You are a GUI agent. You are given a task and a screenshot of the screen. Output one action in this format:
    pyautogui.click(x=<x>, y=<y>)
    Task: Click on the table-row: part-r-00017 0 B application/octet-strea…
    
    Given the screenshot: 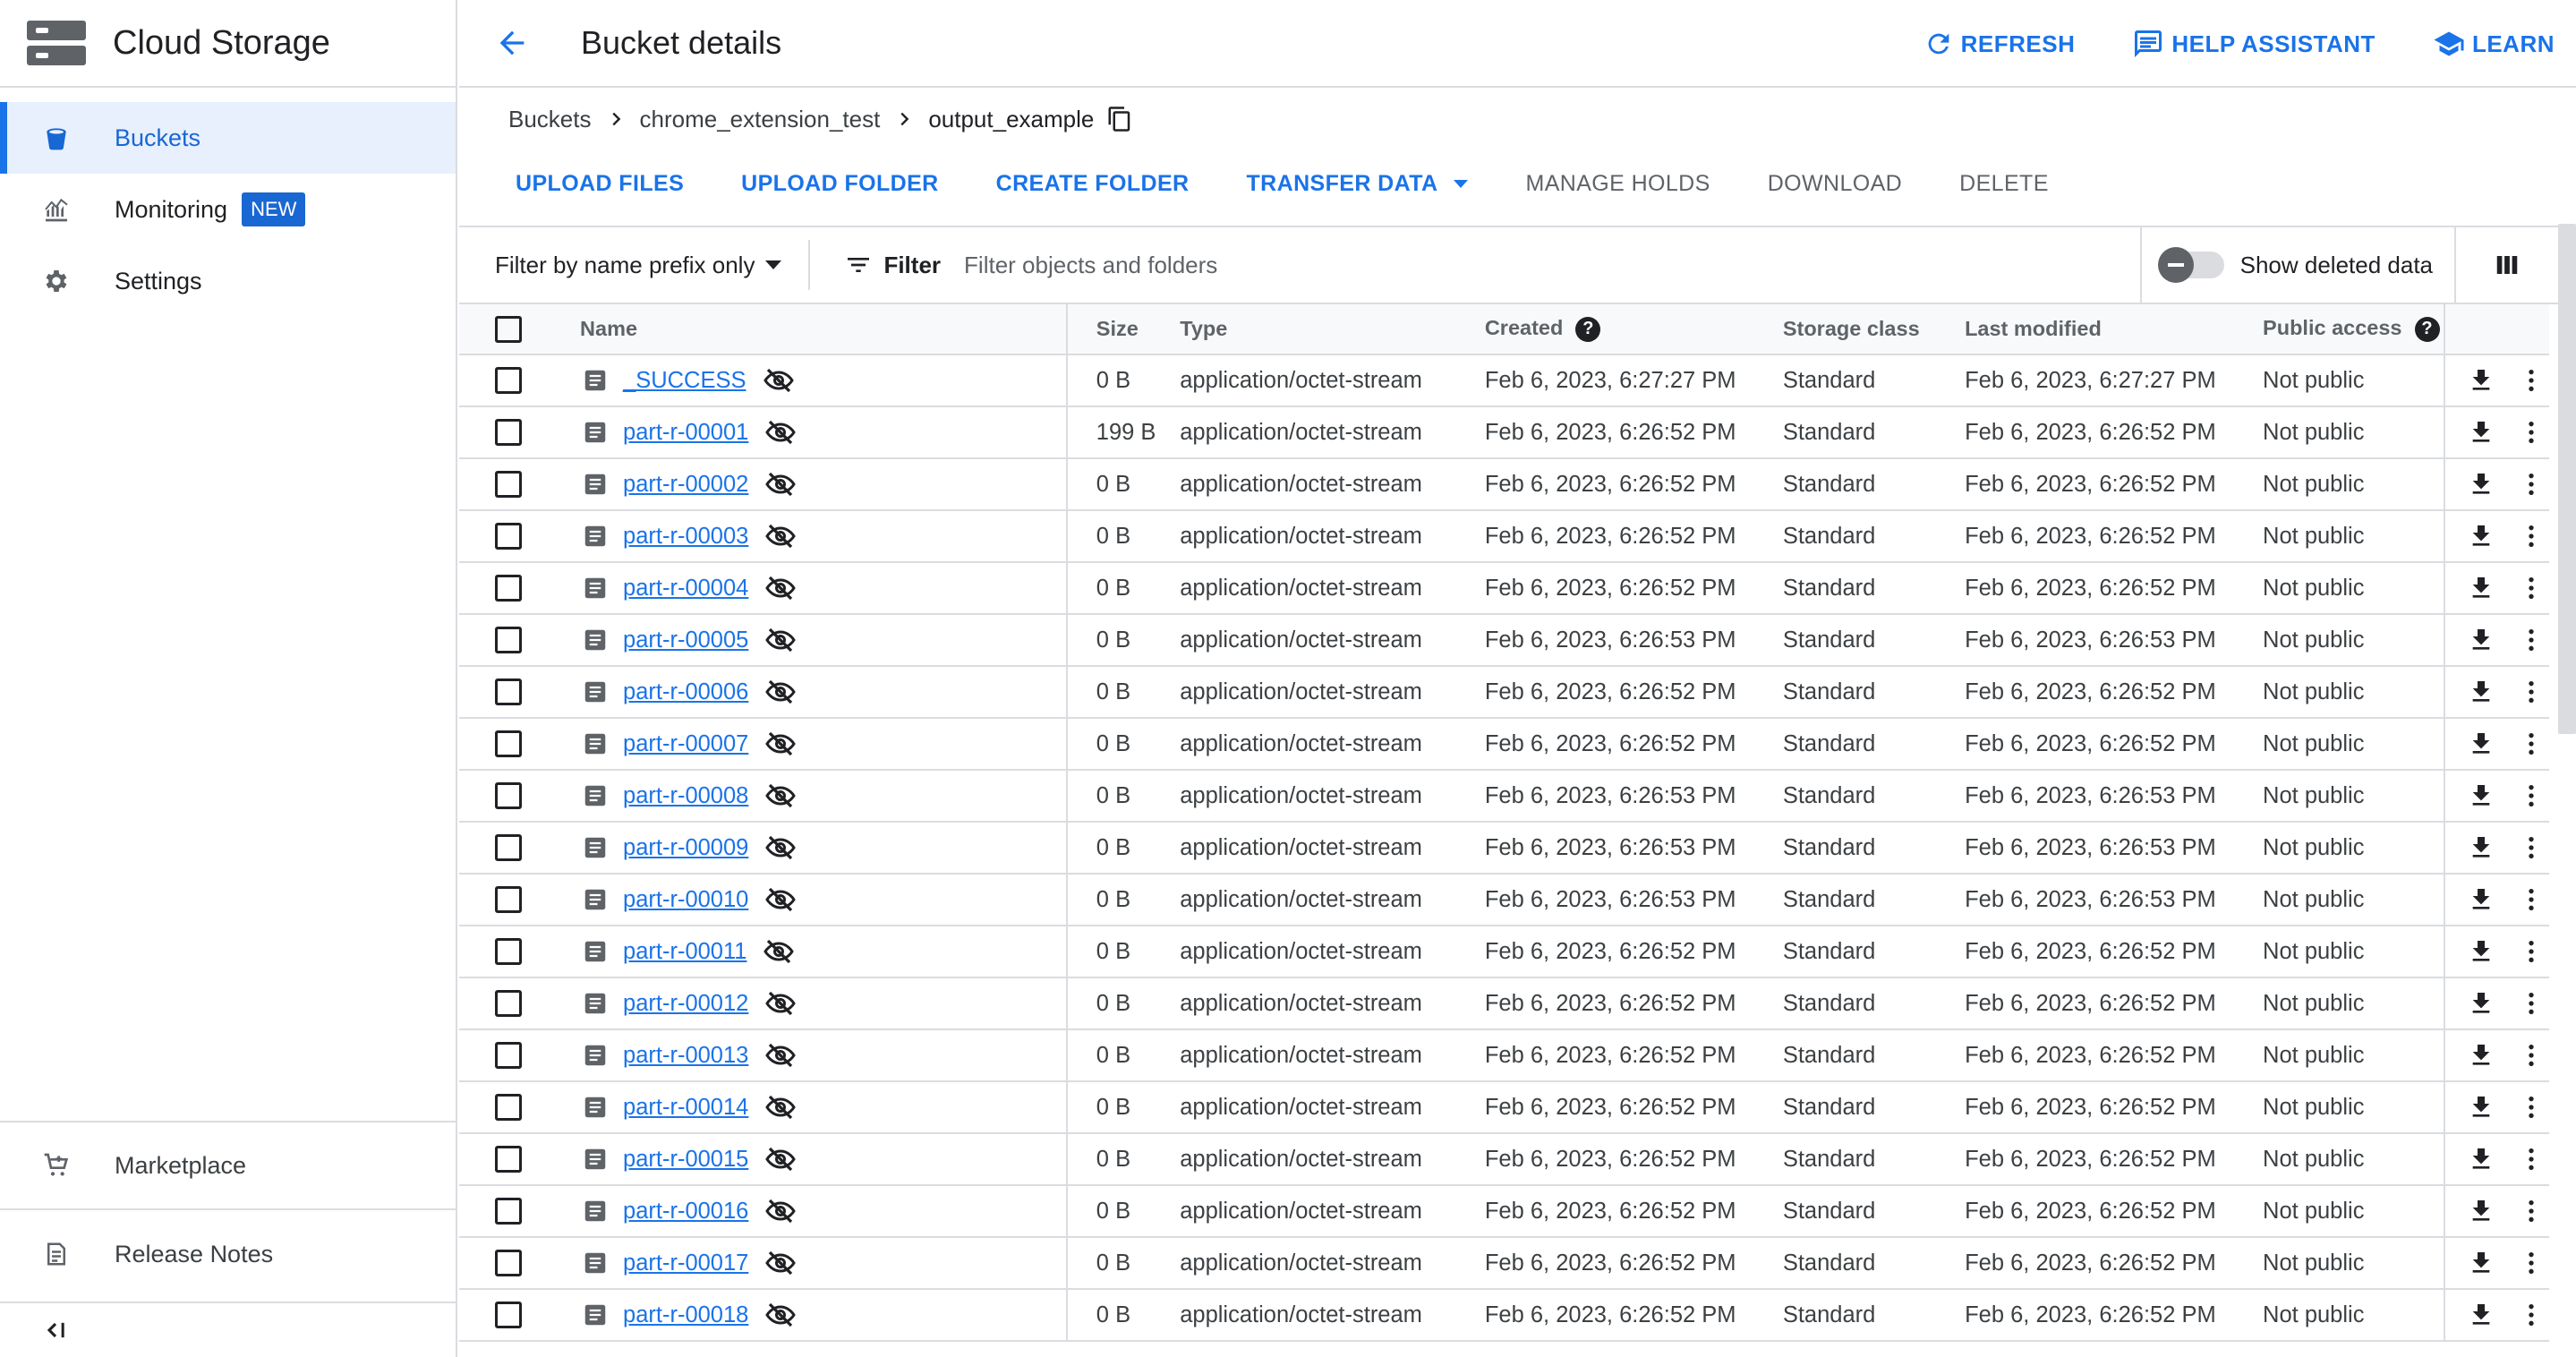 What is the action you would take?
    pyautogui.click(x=1504, y=1264)
    